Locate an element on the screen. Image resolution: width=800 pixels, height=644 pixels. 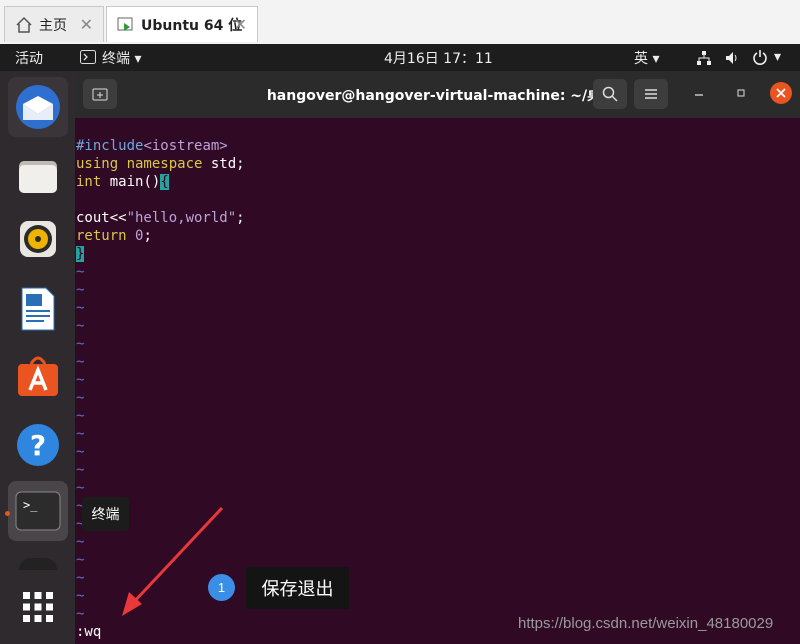
annotation-arrow is located at coordinates (173, 561).